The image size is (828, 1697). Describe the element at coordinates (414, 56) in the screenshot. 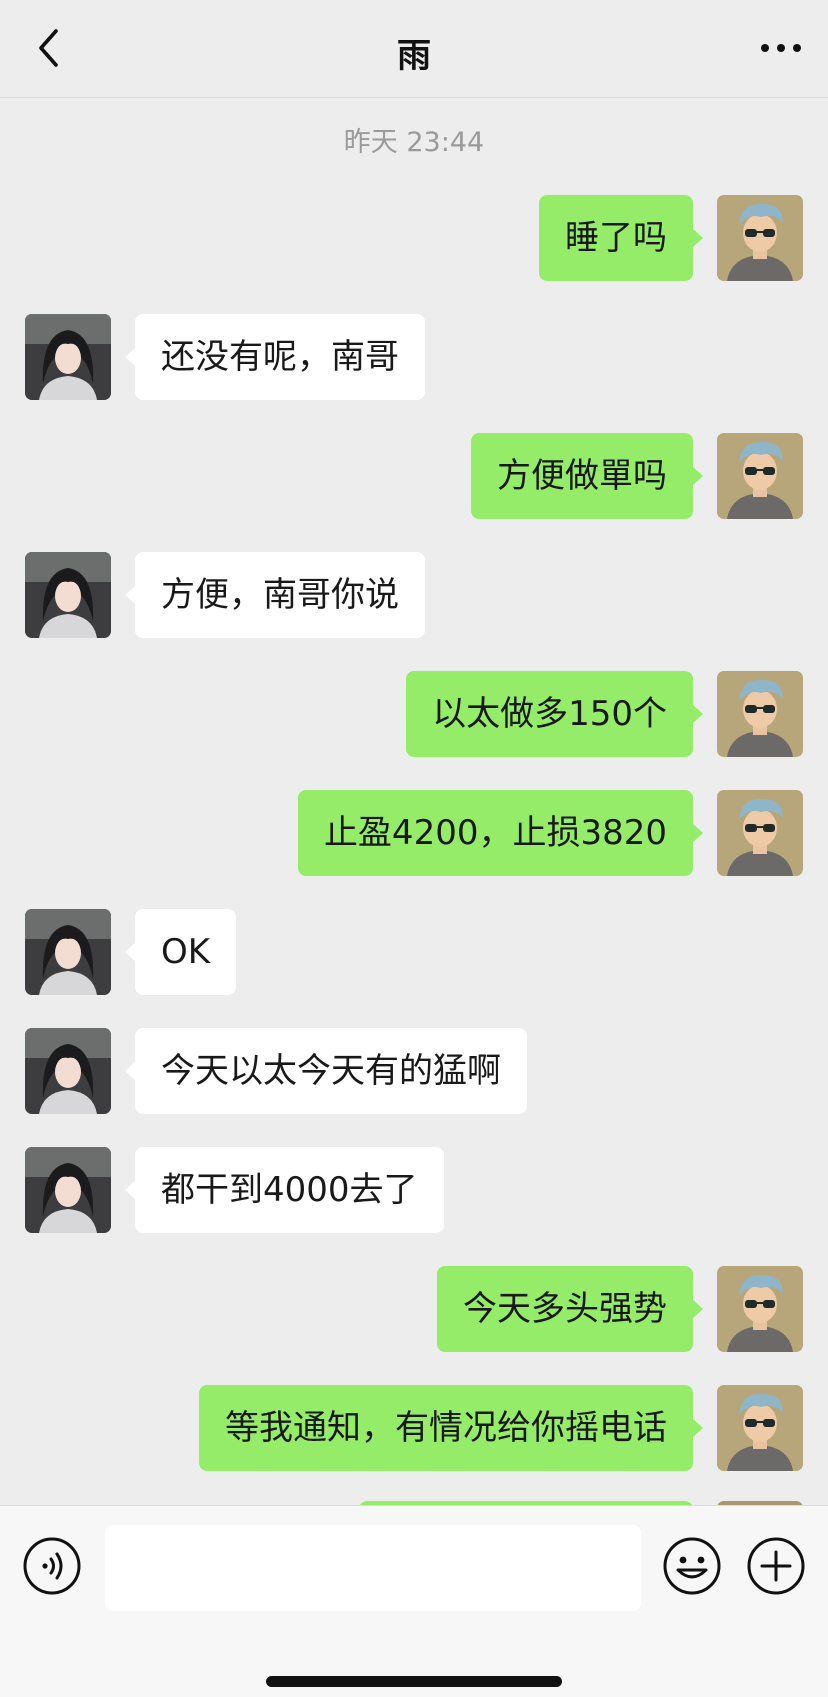

I see `chat-title: 雨` at that location.